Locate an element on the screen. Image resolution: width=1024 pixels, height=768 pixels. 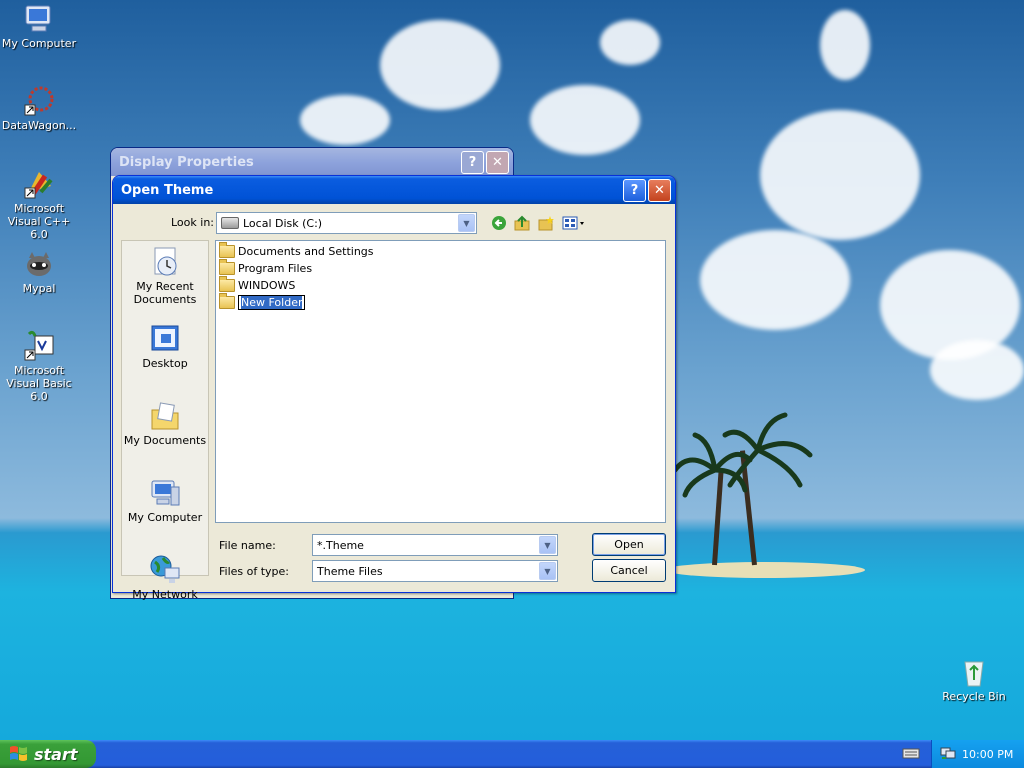
up-one-level-button is located at coordinates (522, 223).